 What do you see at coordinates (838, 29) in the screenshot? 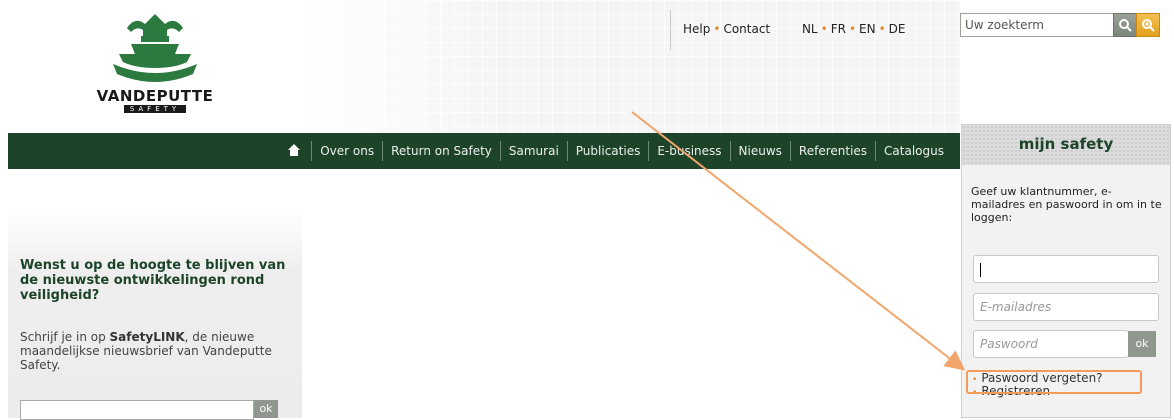
I see `lang-fr: FR` at bounding box center [838, 29].